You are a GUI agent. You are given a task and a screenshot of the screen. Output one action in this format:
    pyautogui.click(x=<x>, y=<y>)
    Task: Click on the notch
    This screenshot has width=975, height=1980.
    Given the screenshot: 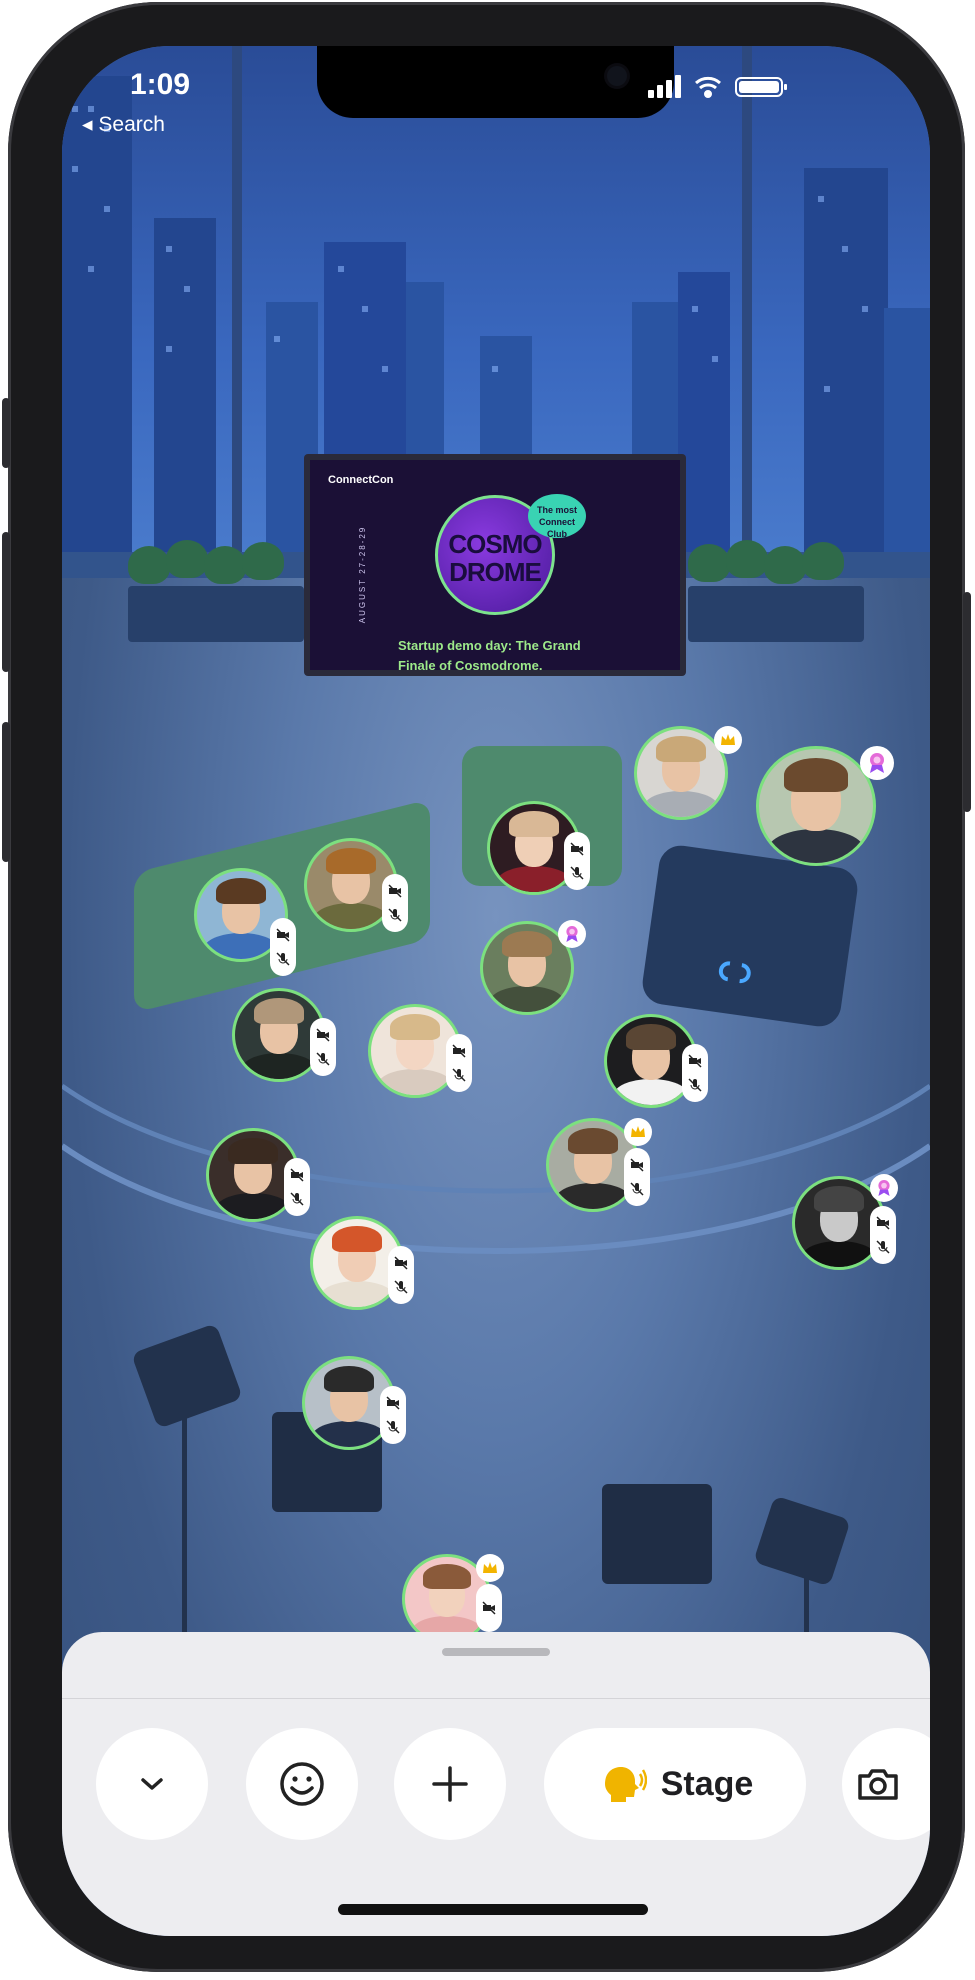 What is the action you would take?
    pyautogui.click(x=495, y=82)
    